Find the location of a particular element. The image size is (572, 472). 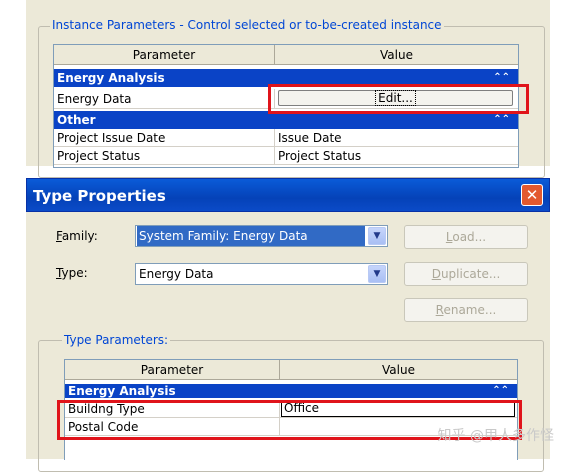

family-dropdown: System Family: Energy Data ▼ is located at coordinates (261, 236).